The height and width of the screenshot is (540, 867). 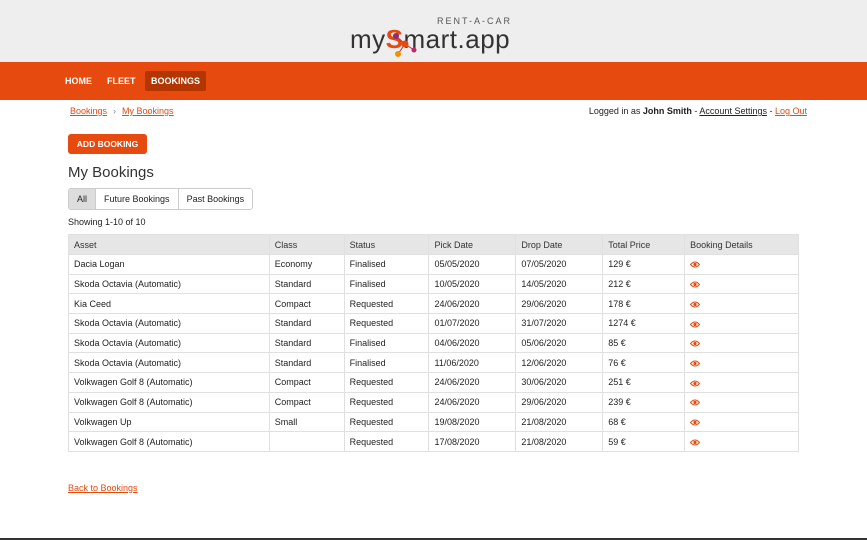 What do you see at coordinates (306, 422) in the screenshot?
I see `cell-class: Small` at bounding box center [306, 422].